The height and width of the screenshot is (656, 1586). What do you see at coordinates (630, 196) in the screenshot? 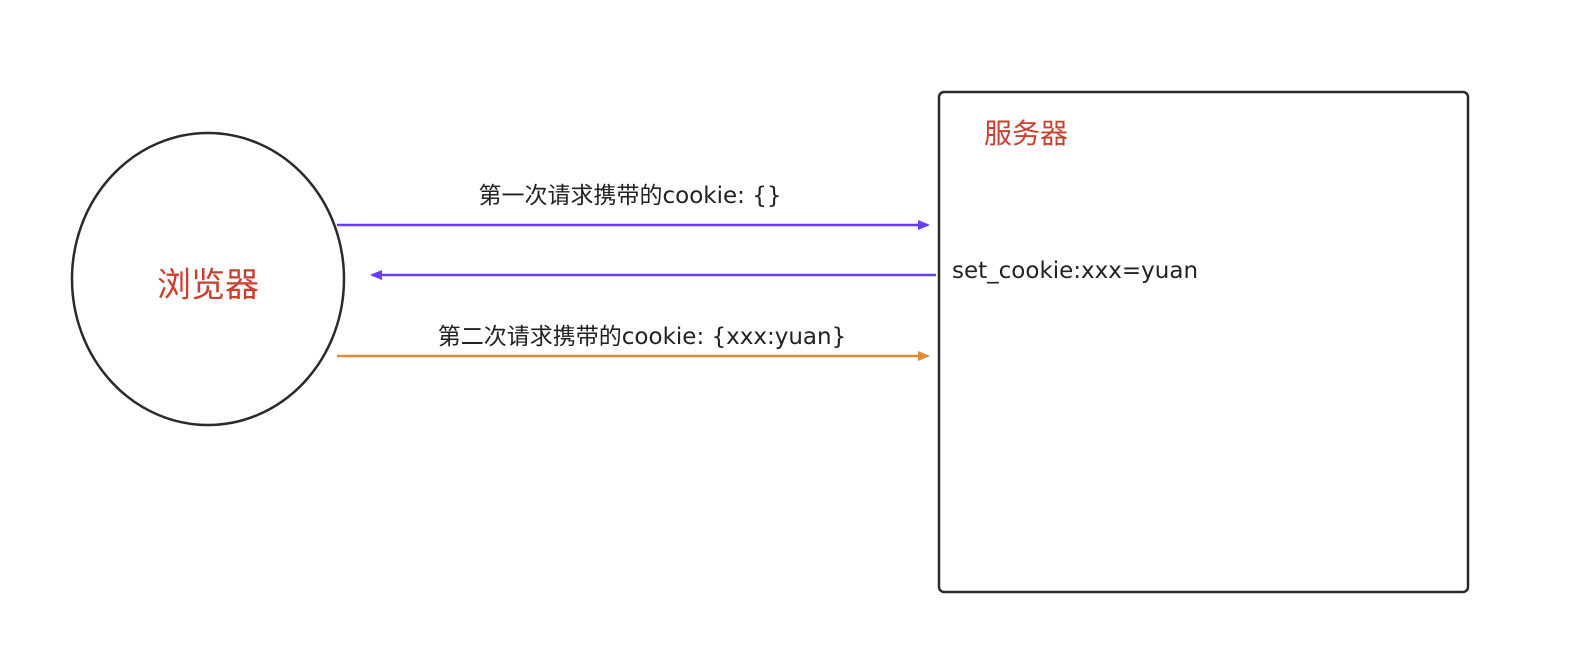
I see `first-request-label: 第一次请求携带的cookie: {}` at bounding box center [630, 196].